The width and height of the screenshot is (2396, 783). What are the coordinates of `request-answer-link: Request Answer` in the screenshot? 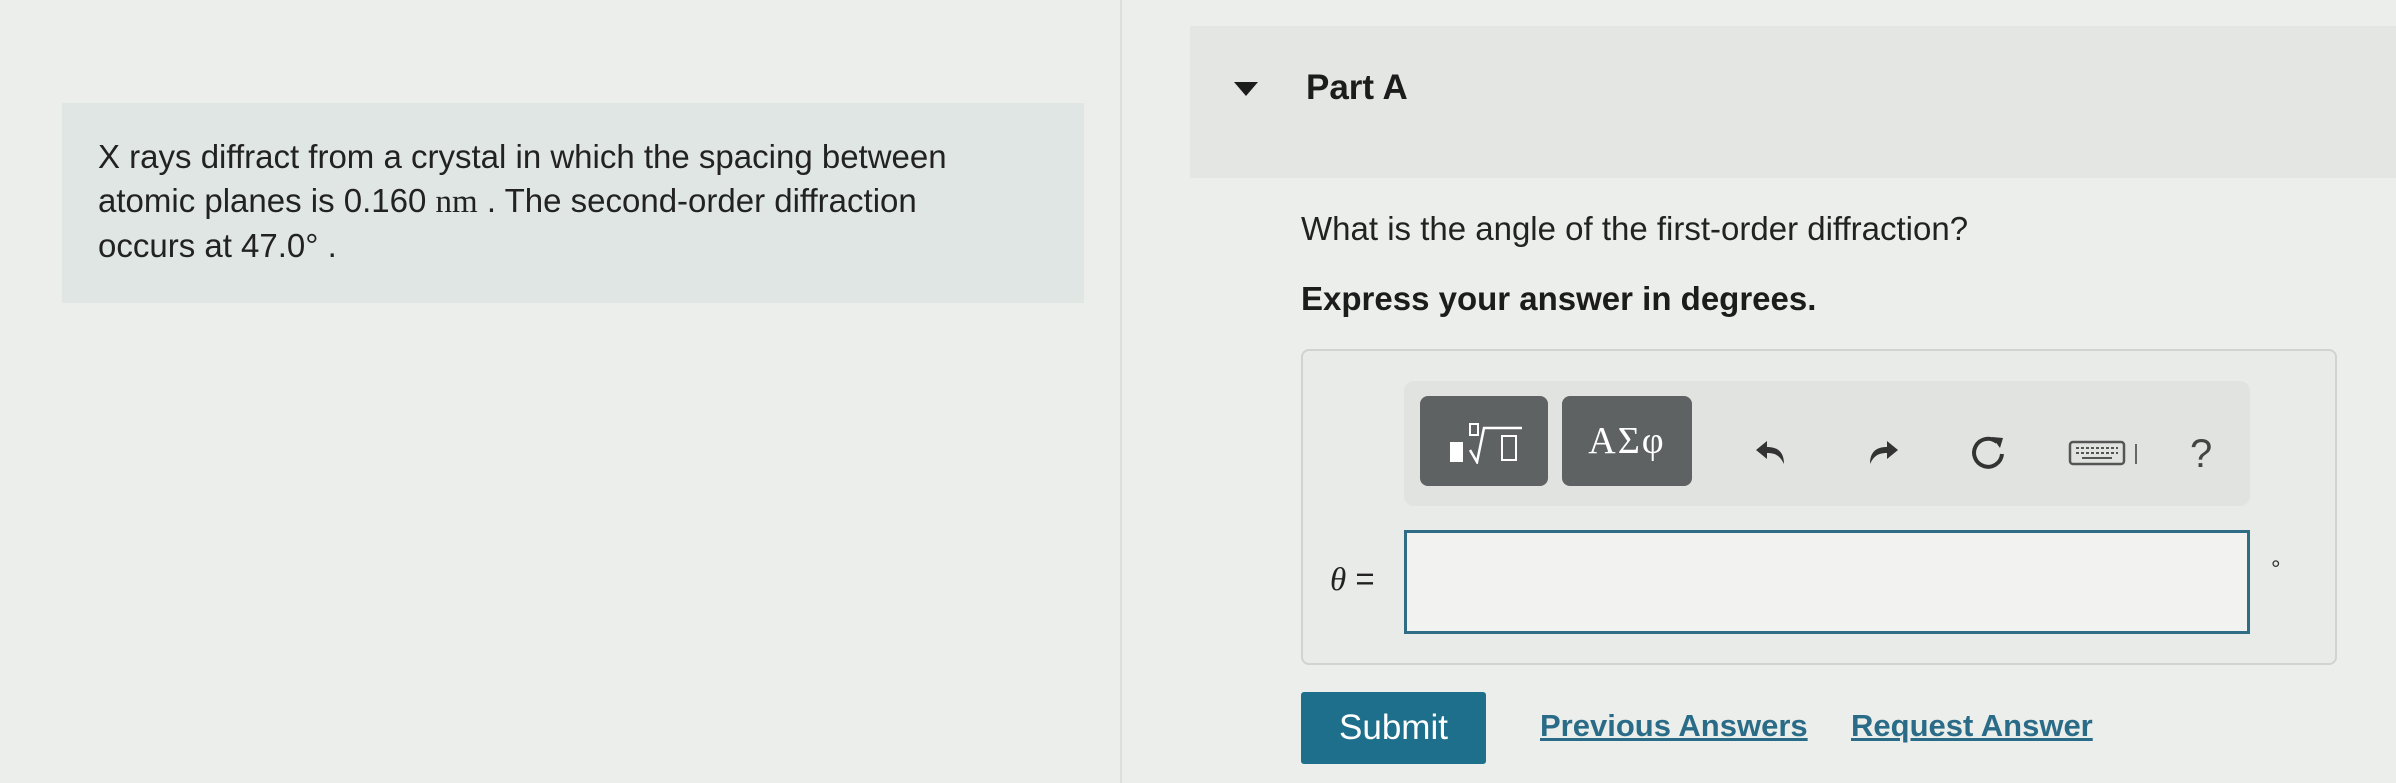 It's located at (1972, 726).